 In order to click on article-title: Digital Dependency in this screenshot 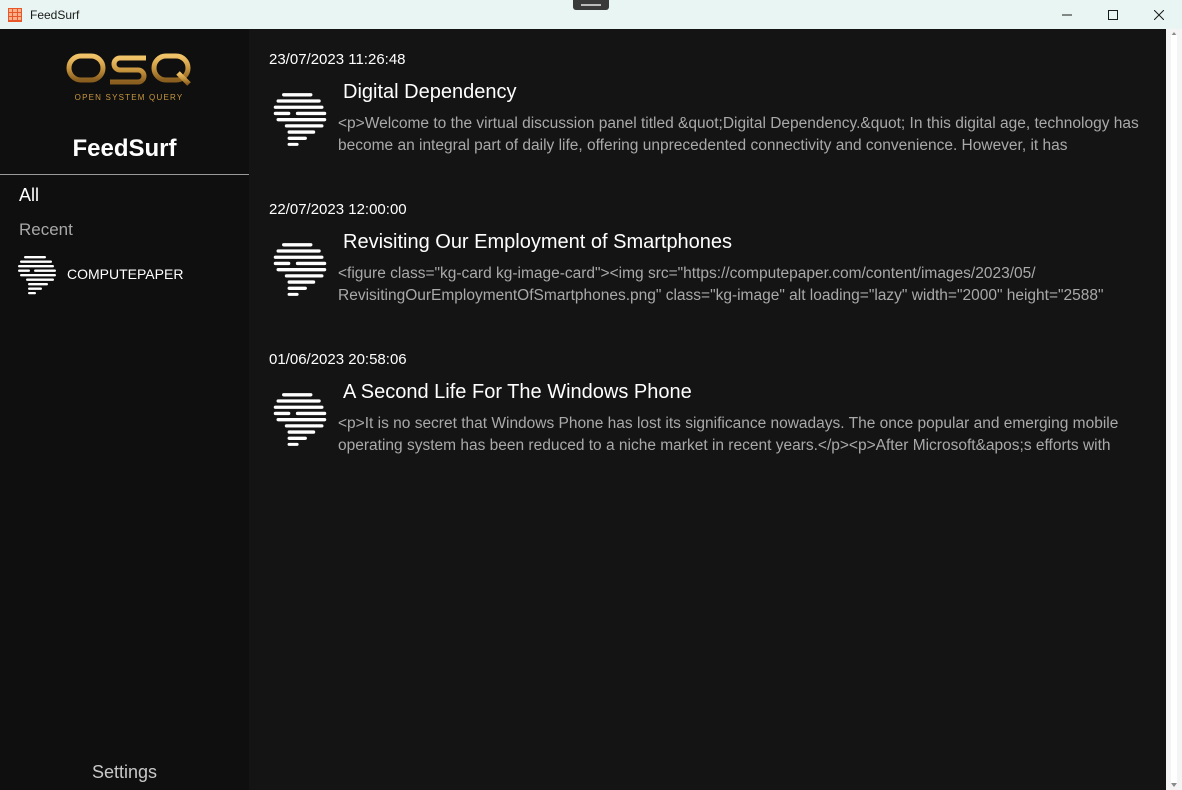, I will do `click(429, 92)`.